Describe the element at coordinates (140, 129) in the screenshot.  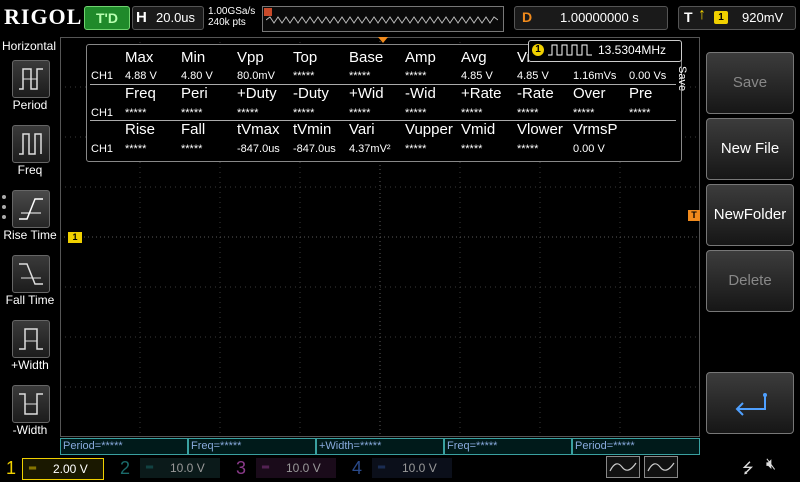
I see `meas-header: Rise` at that location.